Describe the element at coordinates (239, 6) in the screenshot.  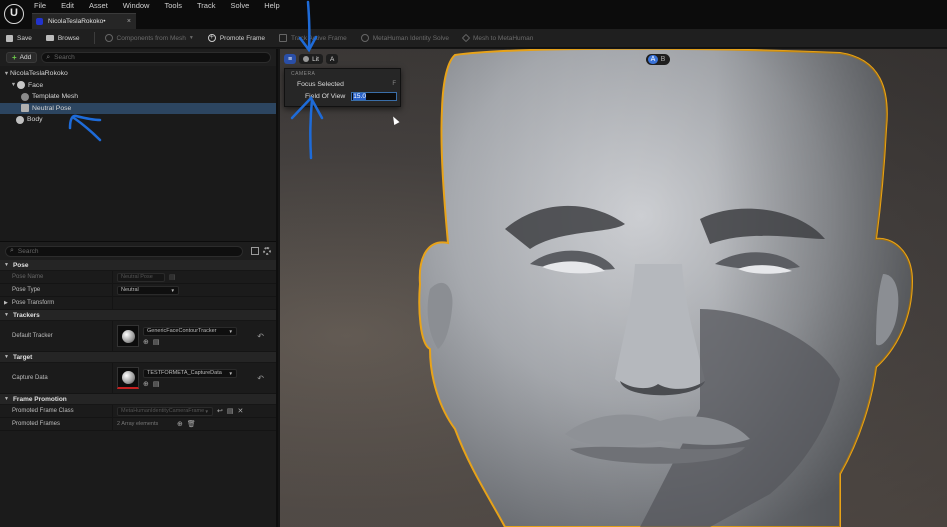
I see `menu-solve: Solve` at that location.